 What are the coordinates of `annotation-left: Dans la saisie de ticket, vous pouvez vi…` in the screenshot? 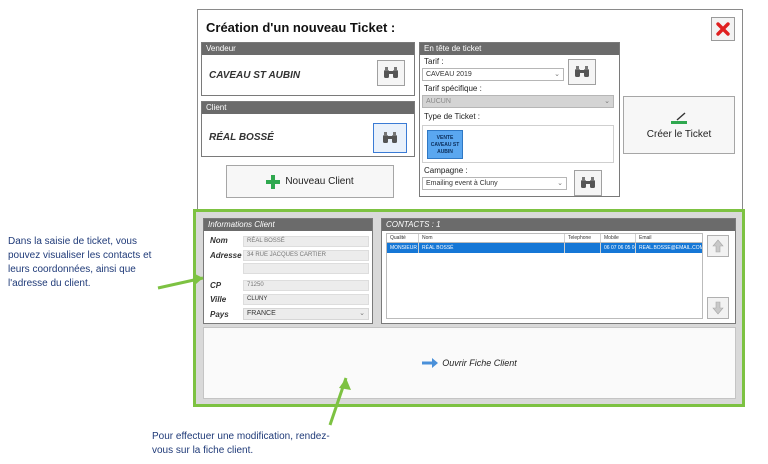 It's located at (80, 262).